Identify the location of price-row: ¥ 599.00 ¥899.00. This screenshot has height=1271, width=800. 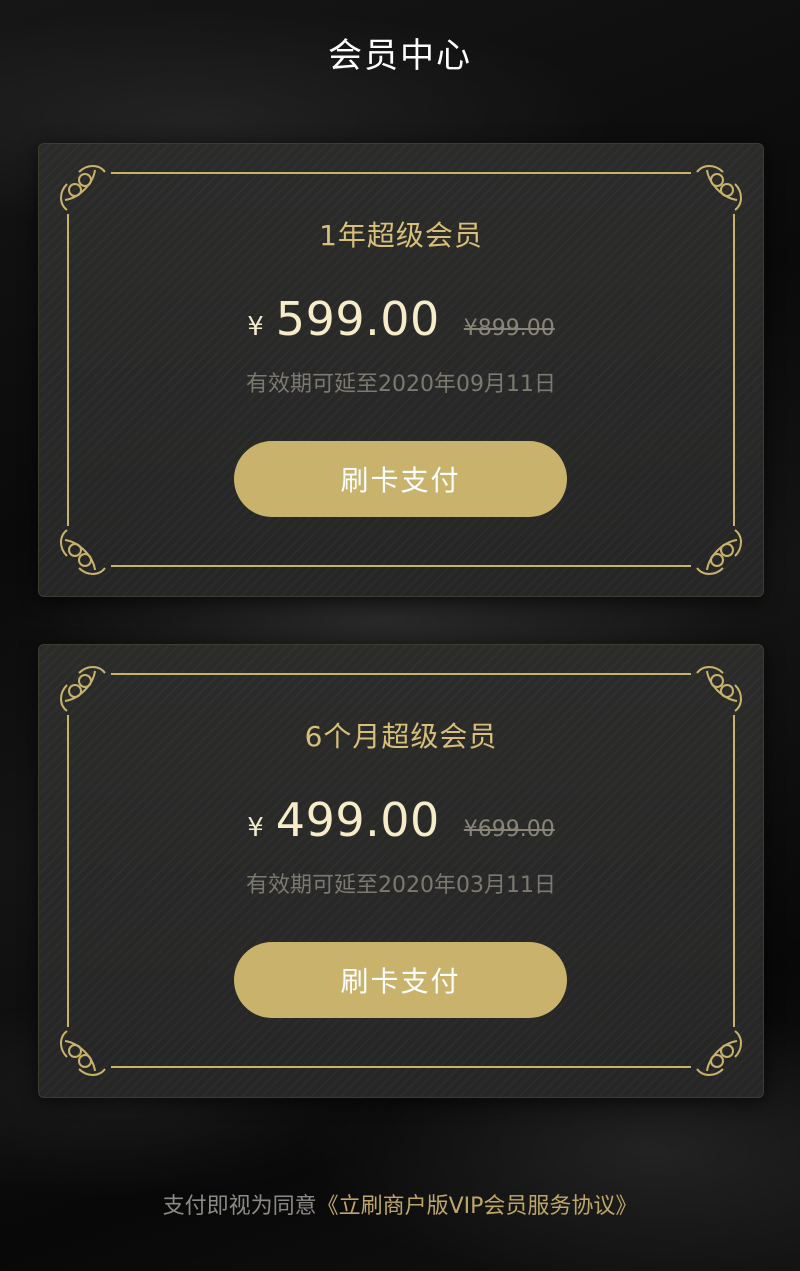
(401, 322).